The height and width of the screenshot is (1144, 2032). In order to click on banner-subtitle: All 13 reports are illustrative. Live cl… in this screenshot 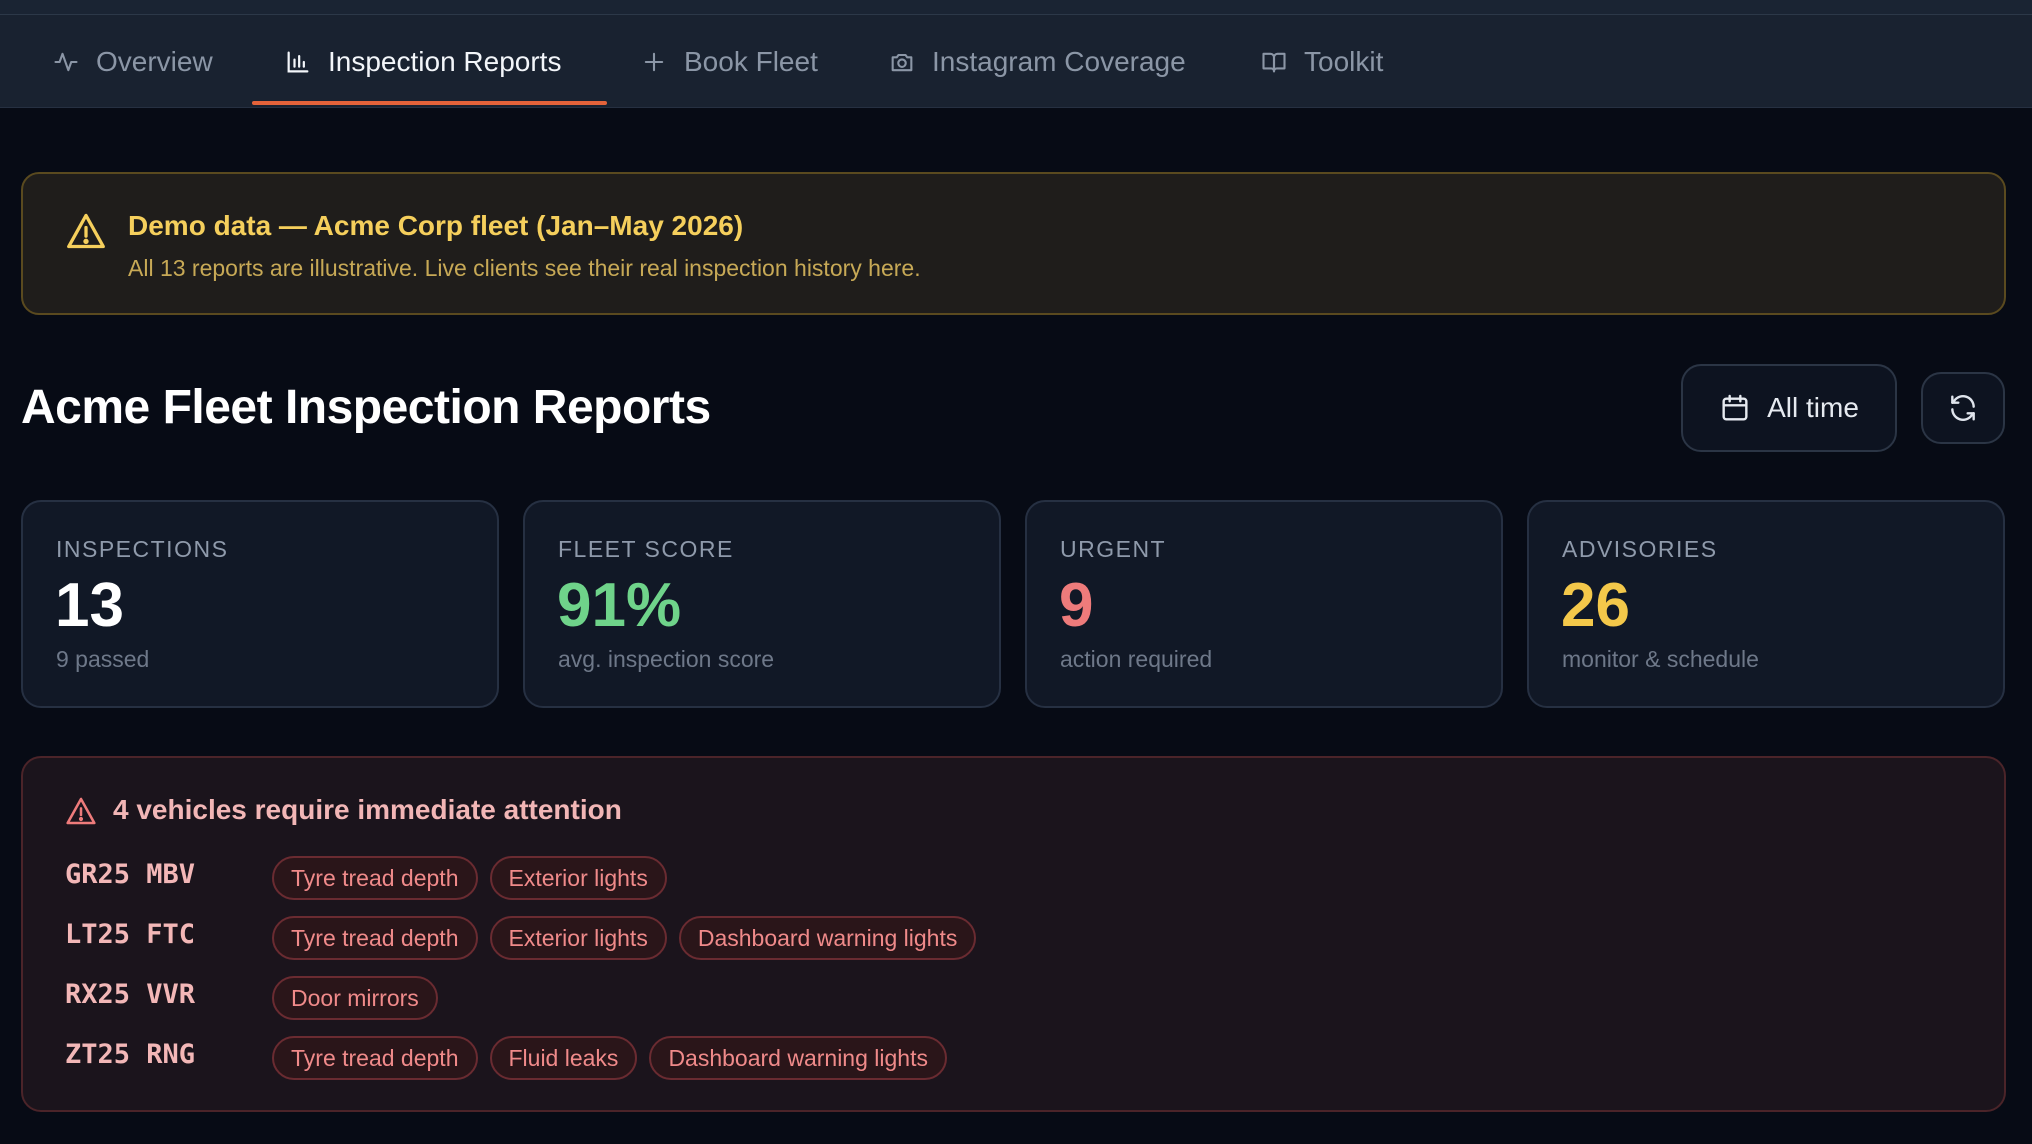, I will do `click(524, 268)`.